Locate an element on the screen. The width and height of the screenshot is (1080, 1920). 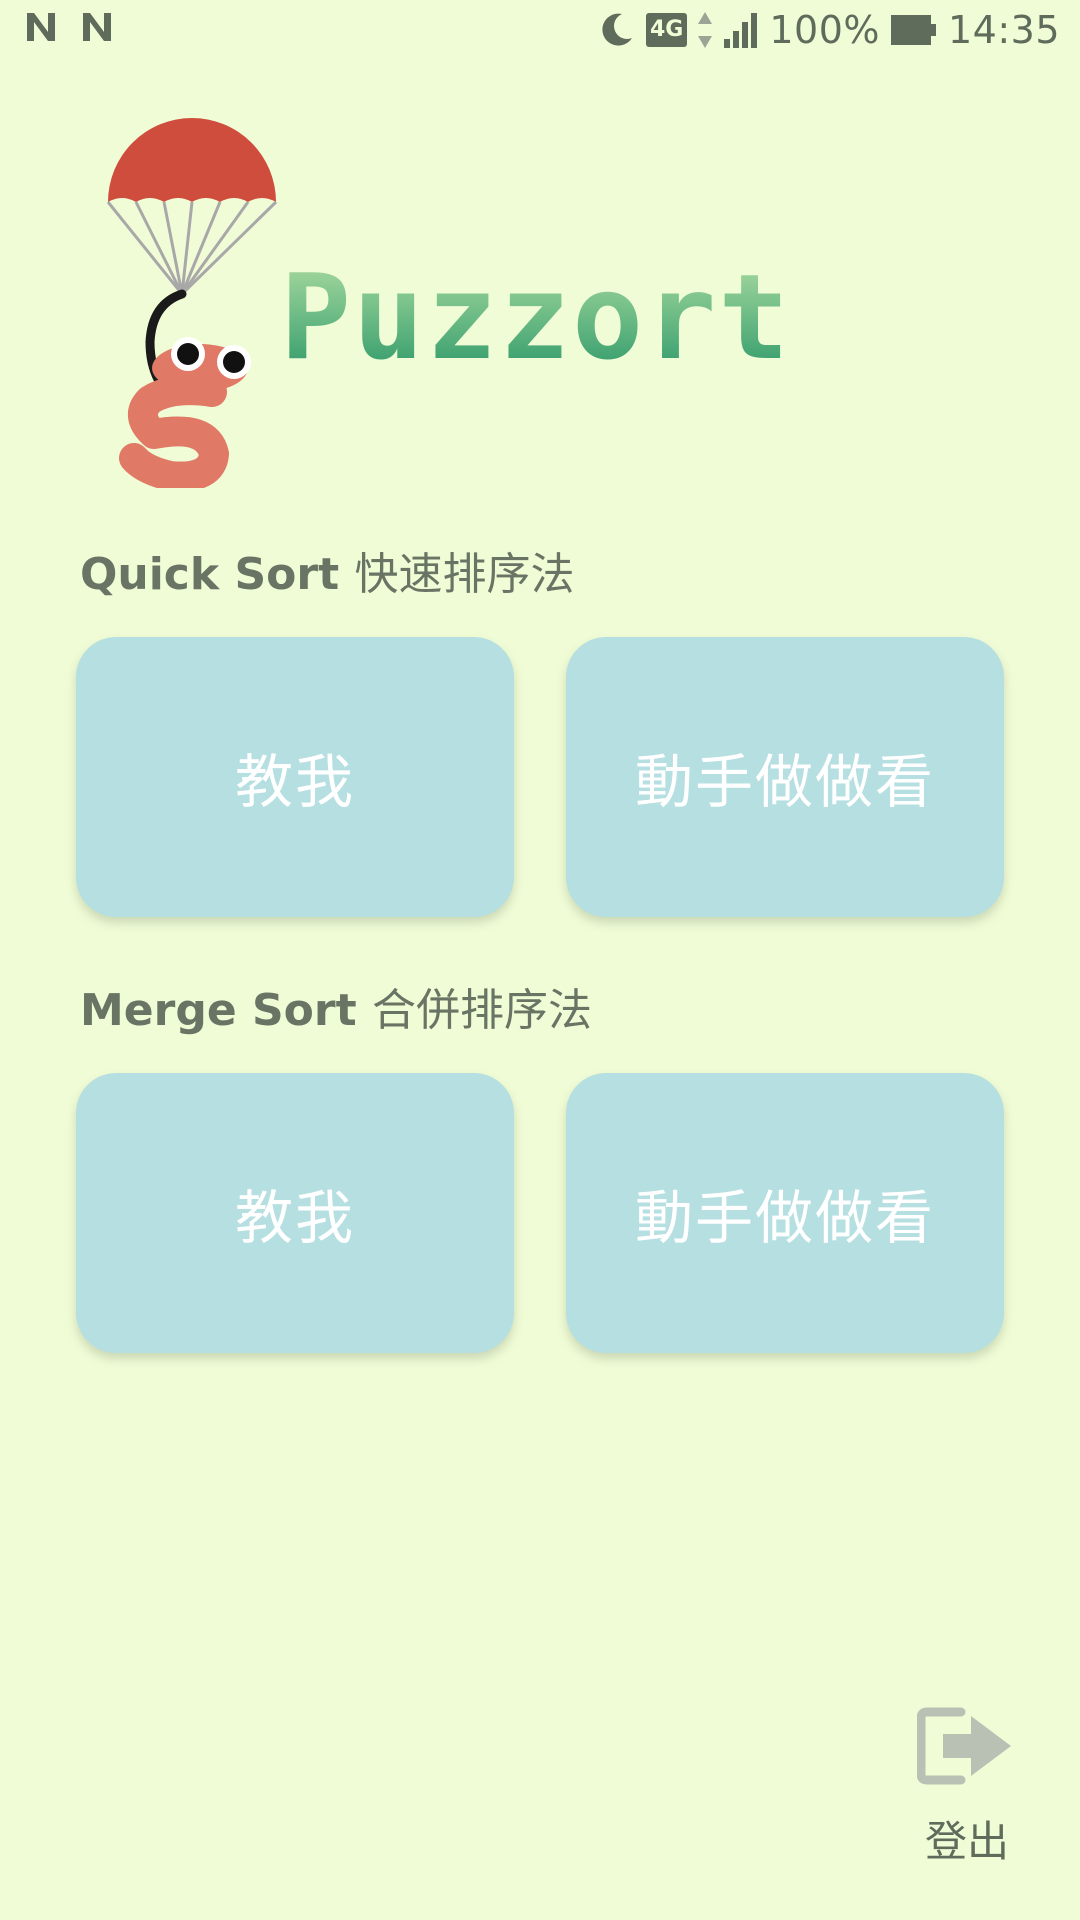
logout-button: 登出 is located at coordinates (967, 1783).